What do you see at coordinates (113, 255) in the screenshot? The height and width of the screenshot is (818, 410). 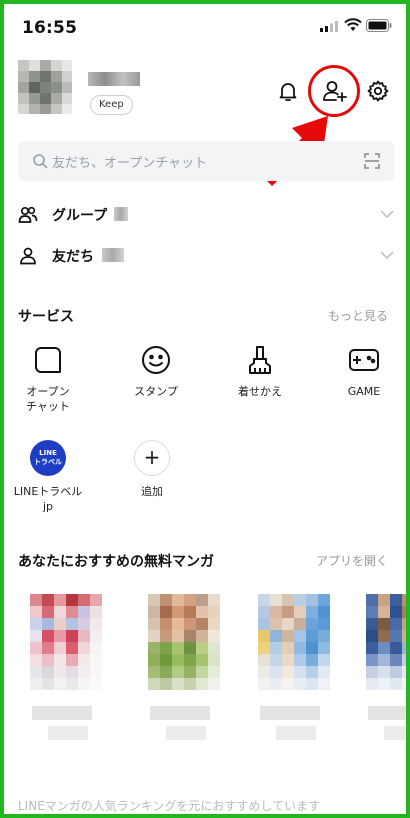 I see `friends-count-redacted` at bounding box center [113, 255].